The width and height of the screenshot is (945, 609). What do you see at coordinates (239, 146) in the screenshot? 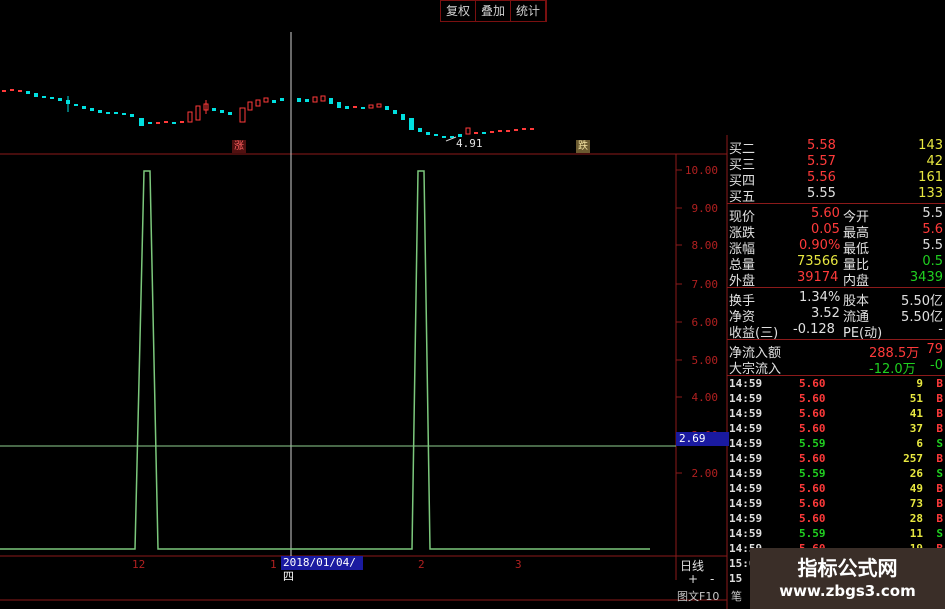
I see `rise-marker: 涨` at bounding box center [239, 146].